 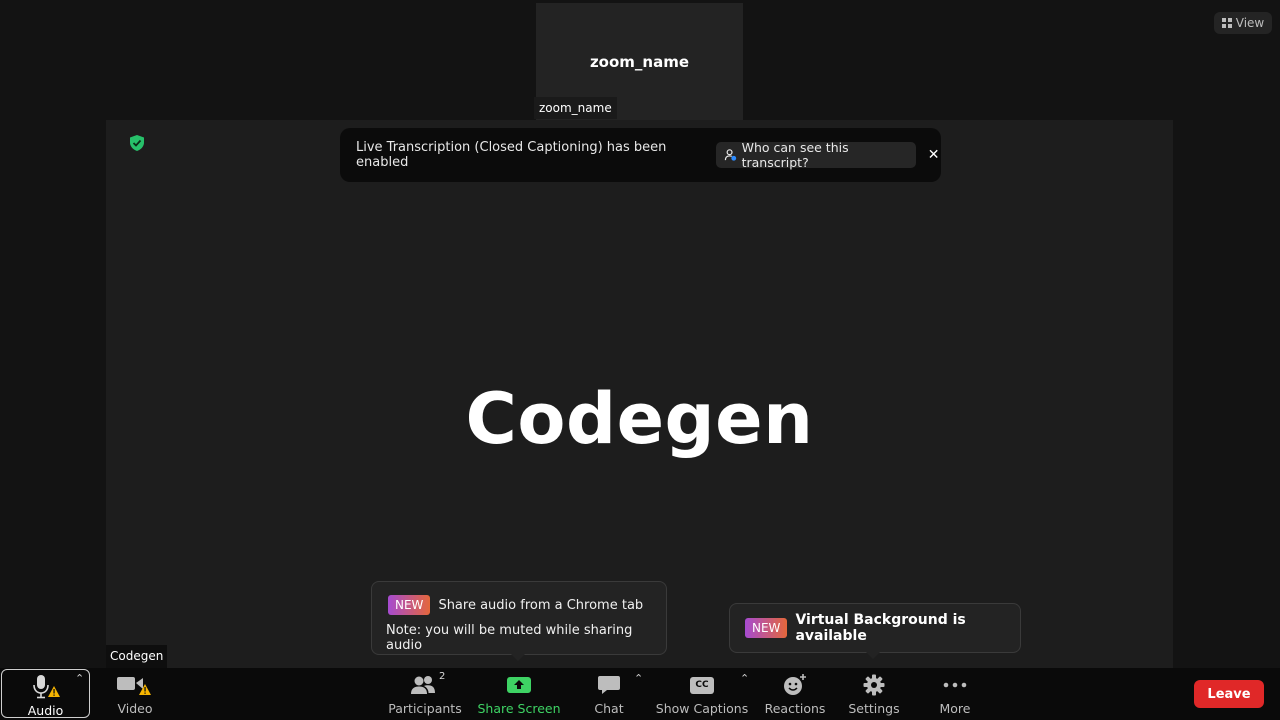 I want to click on thumbnail-name-label: zoom_name, so click(x=575, y=108).